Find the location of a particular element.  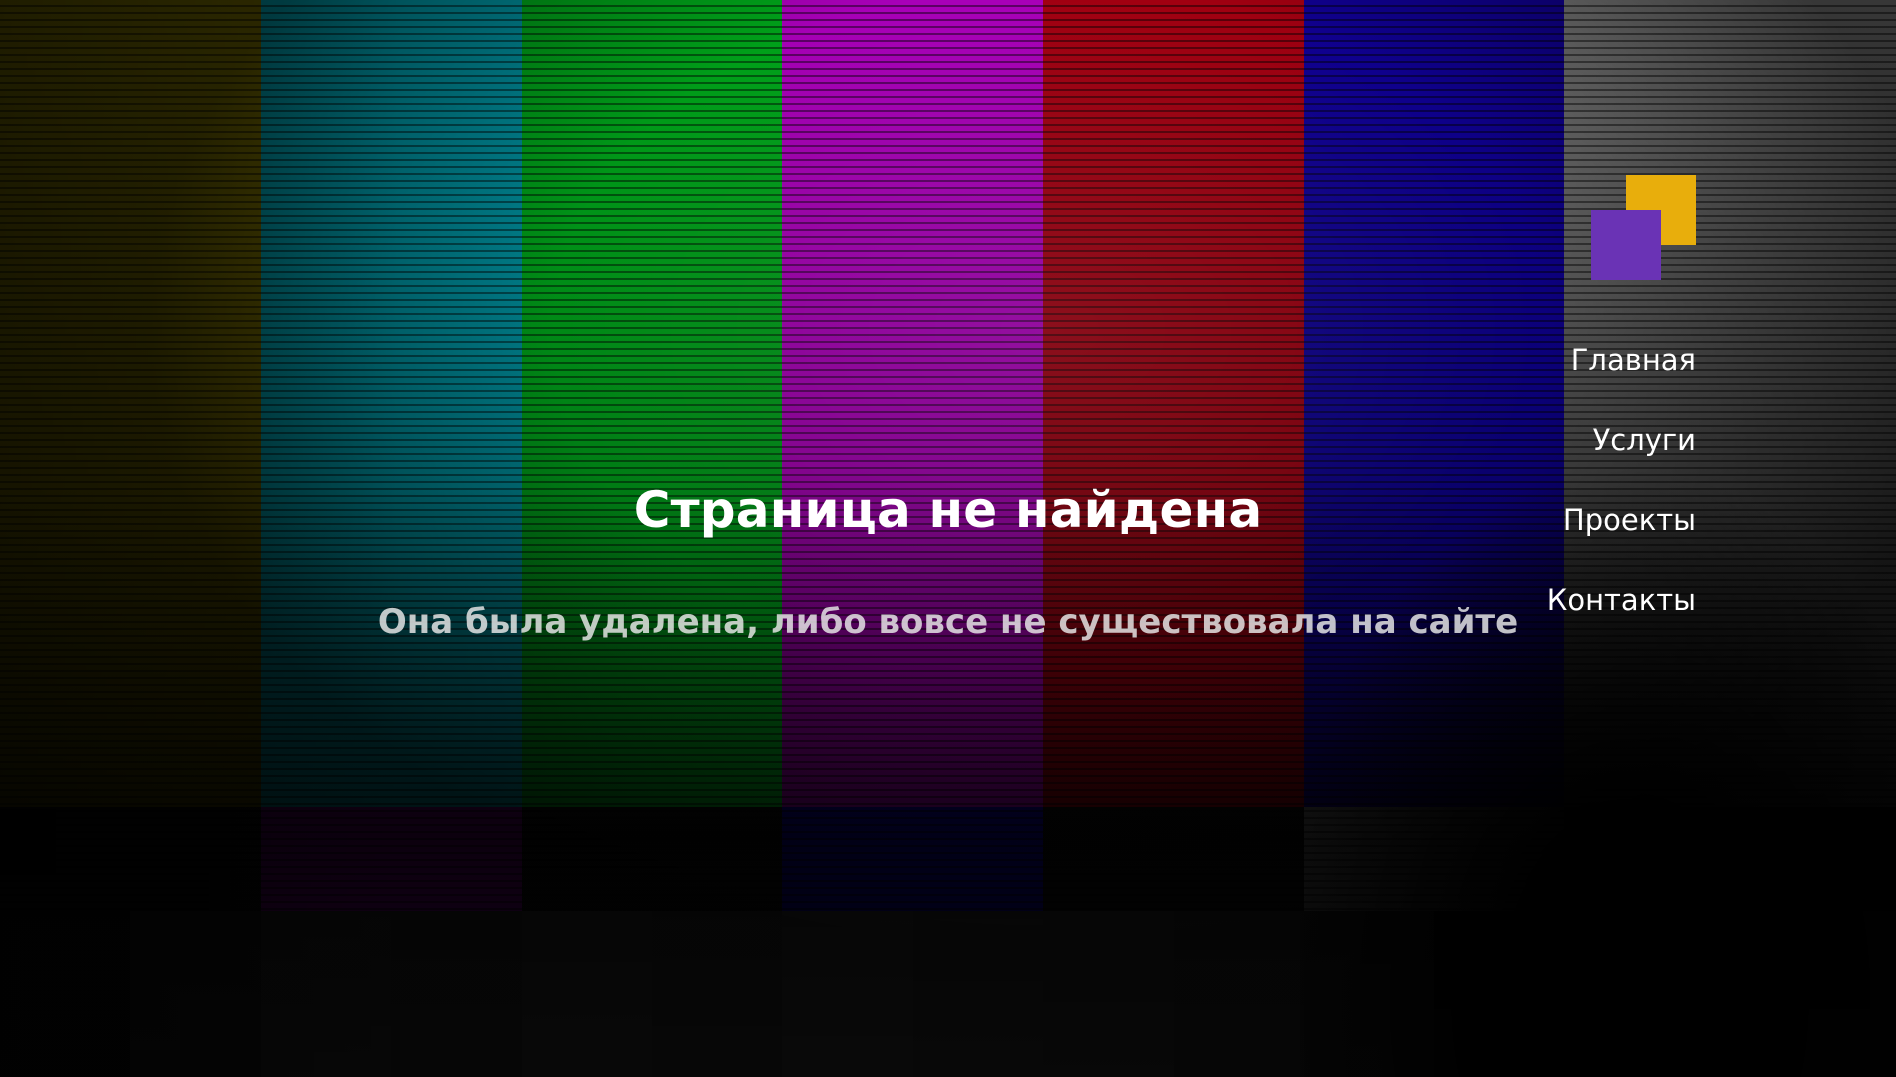

bar-olive is located at coordinates (130, 403).